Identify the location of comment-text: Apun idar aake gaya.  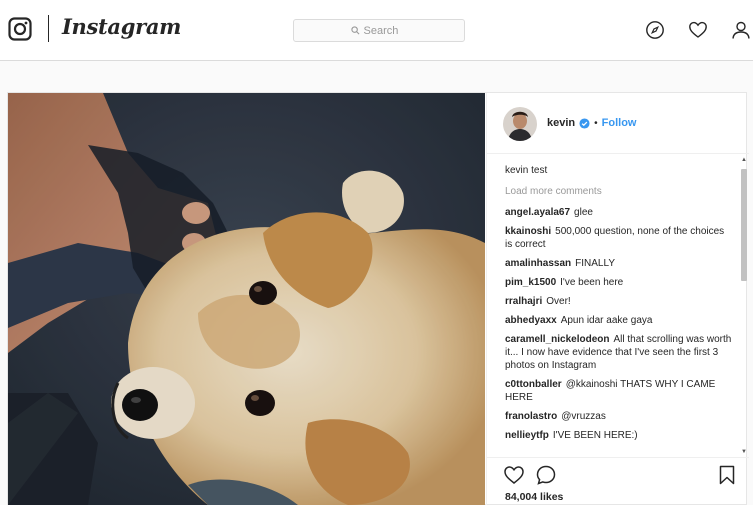
(606, 320).